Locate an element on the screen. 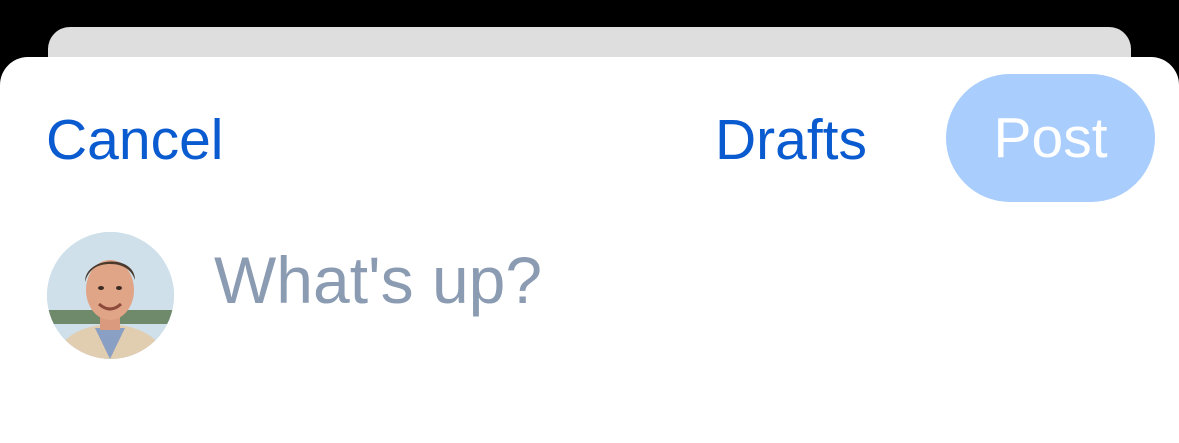 This screenshot has height=443, width=1179. drafts-button: Drafts is located at coordinates (791, 140).